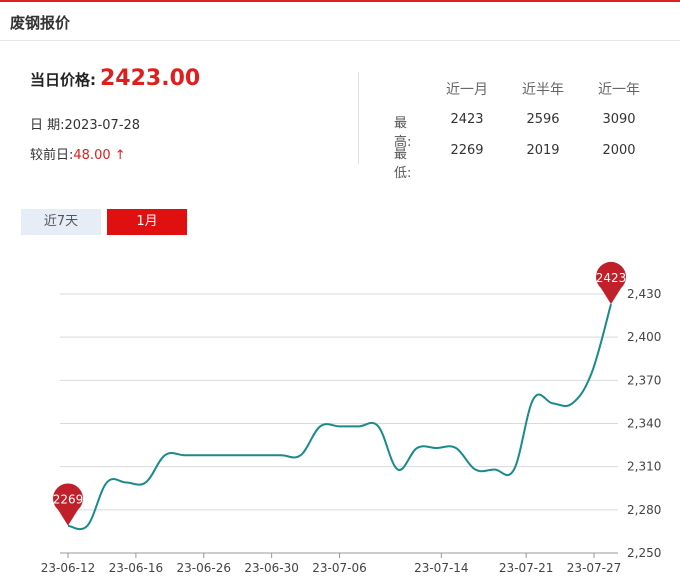  Describe the element at coordinates (61, 222) in the screenshot. I see `tab-7days: 近7天` at that location.